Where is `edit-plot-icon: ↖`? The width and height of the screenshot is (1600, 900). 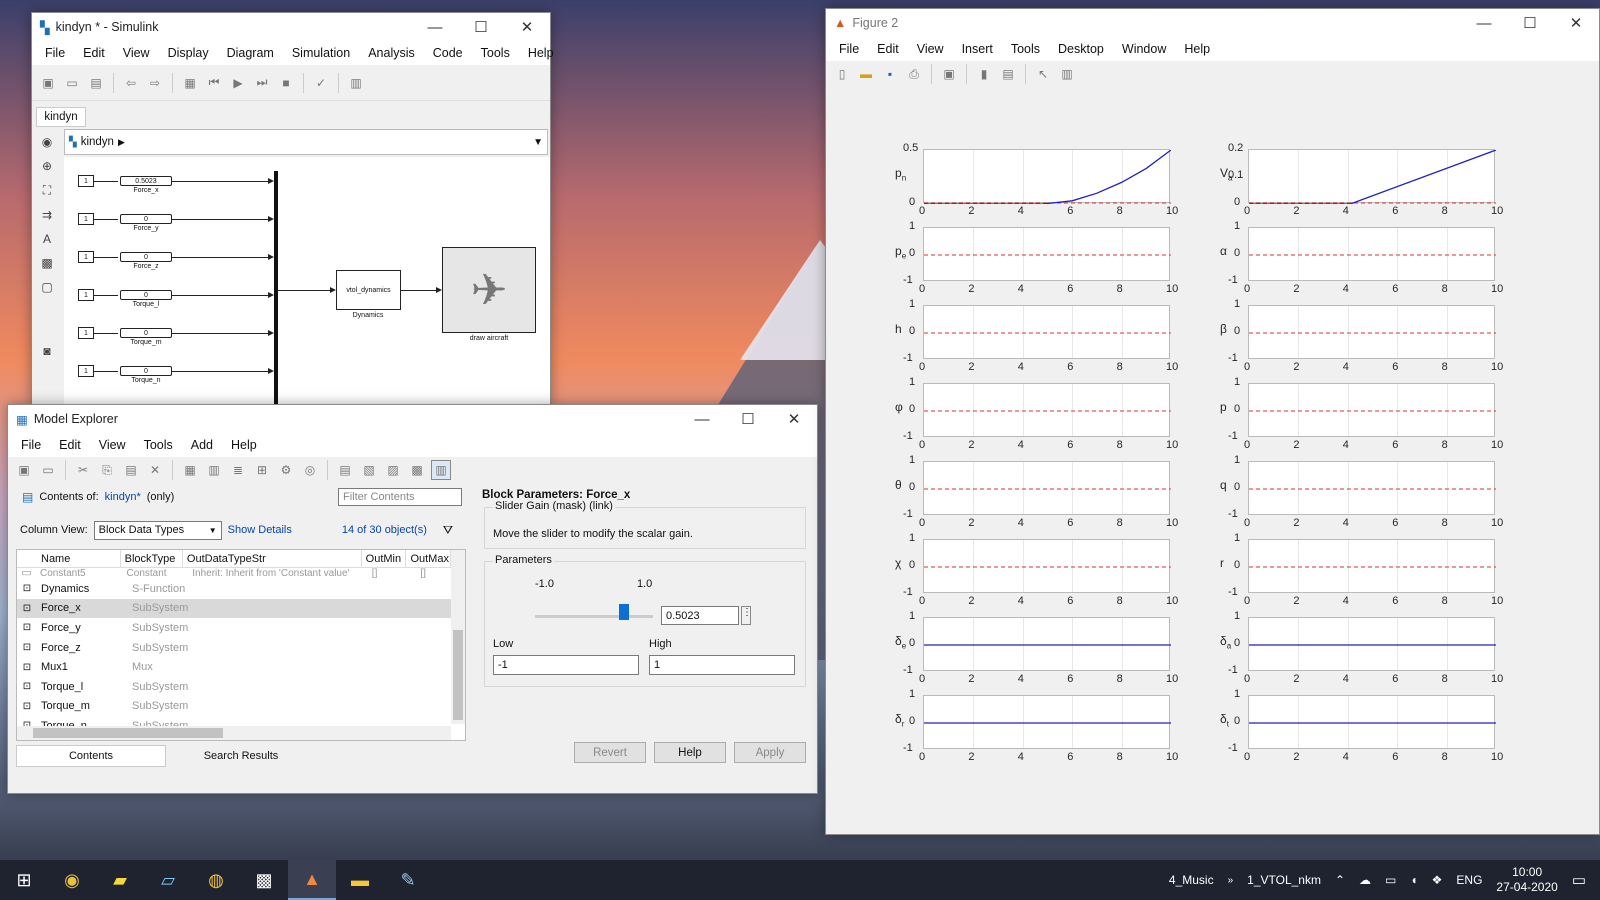
edit-plot-icon: ↖ is located at coordinates (1043, 74).